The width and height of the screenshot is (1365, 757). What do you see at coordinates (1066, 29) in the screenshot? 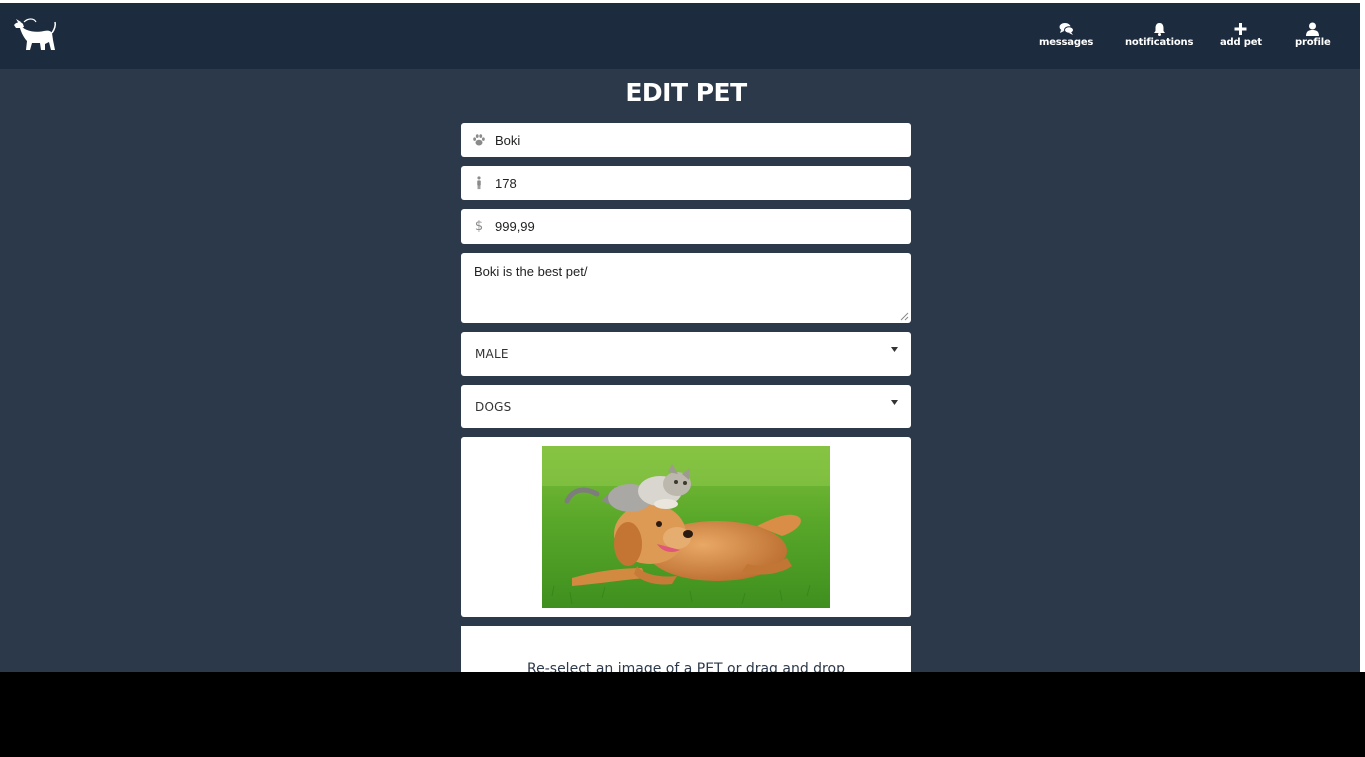
I see `chat-bubbles-icon` at bounding box center [1066, 29].